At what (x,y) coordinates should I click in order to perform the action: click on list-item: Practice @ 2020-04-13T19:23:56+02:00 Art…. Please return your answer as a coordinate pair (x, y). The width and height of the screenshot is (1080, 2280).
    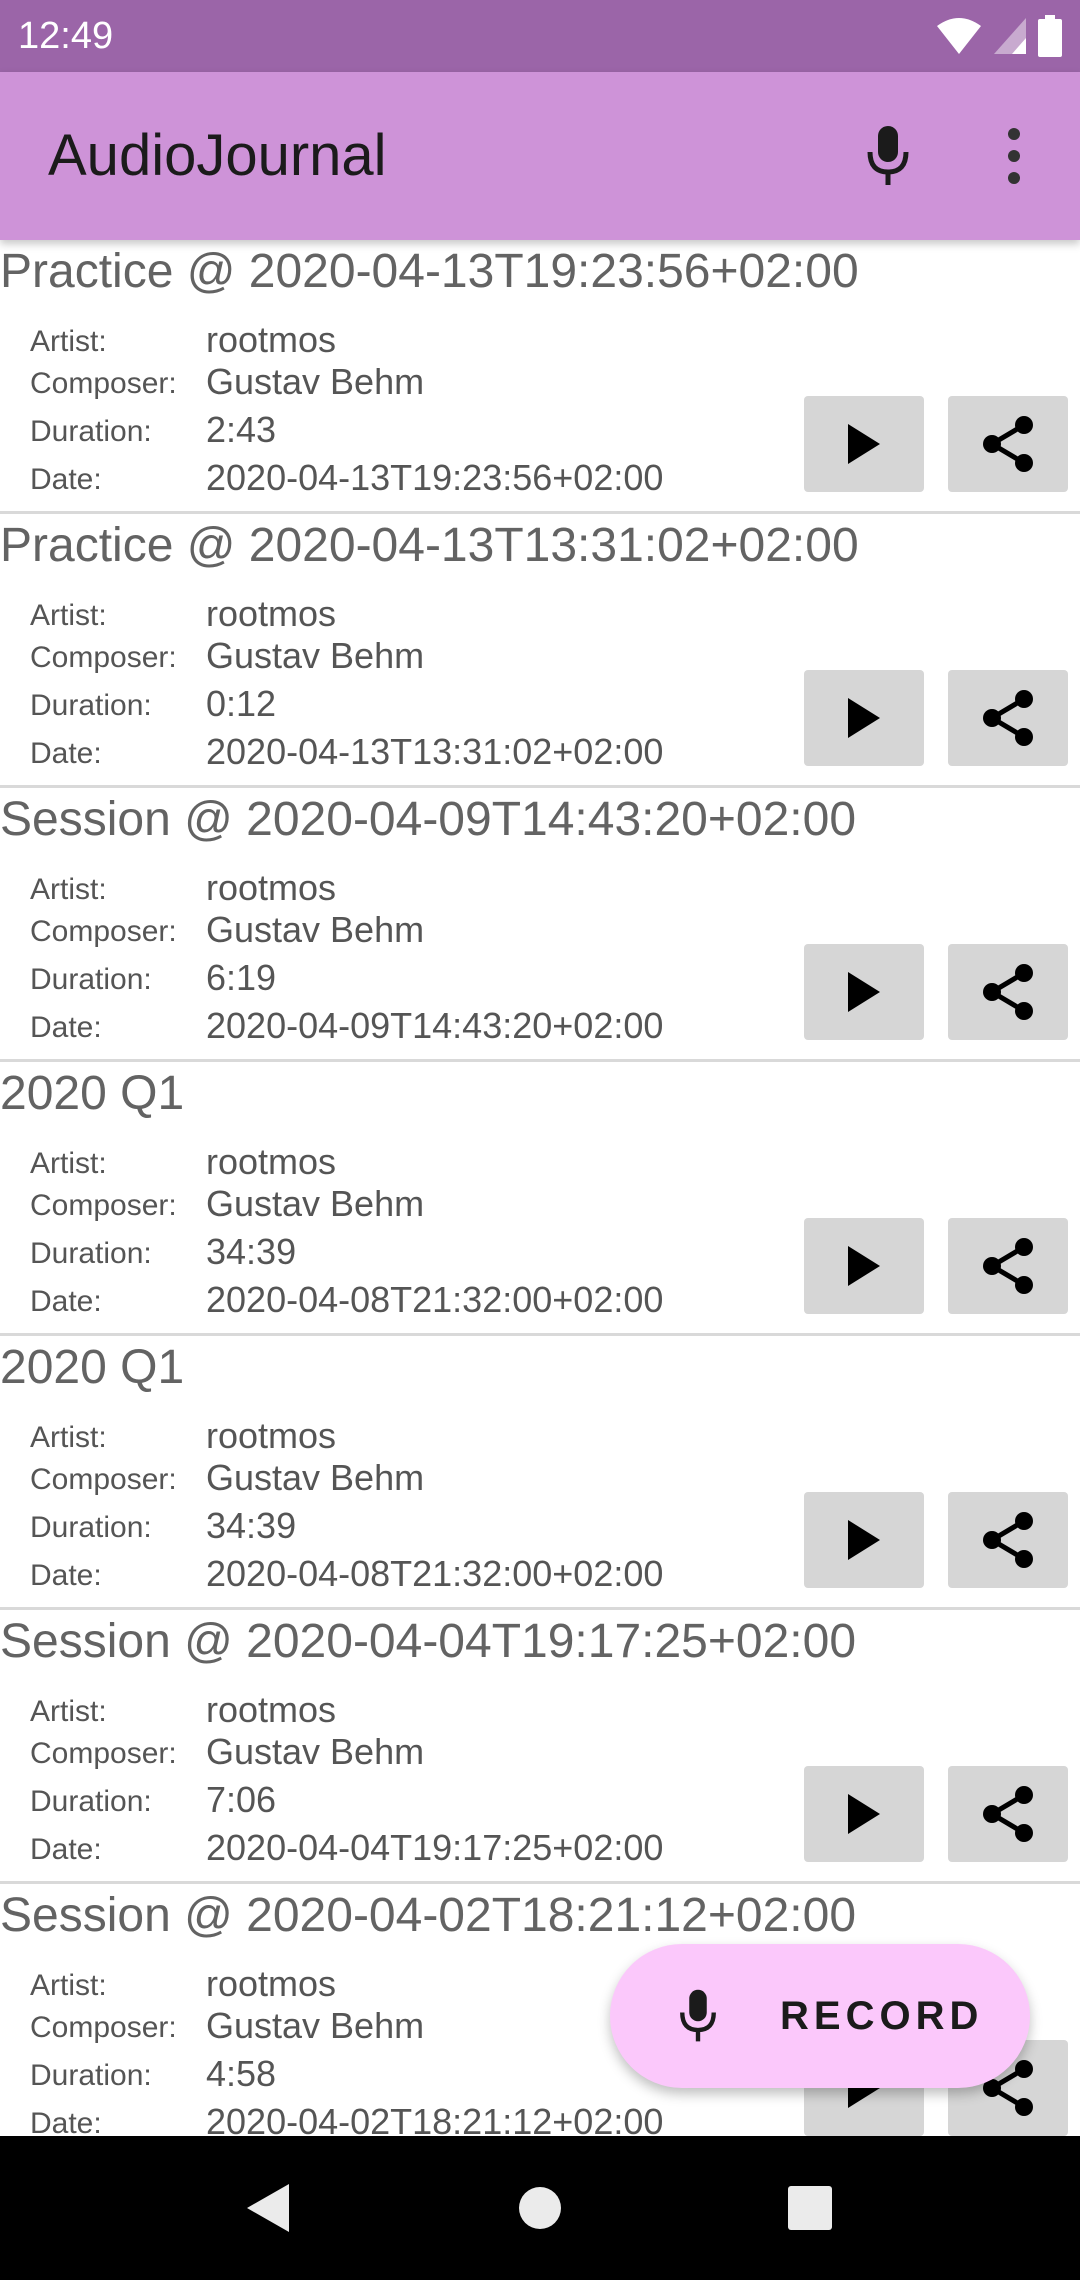
    Looking at the image, I should click on (540, 377).